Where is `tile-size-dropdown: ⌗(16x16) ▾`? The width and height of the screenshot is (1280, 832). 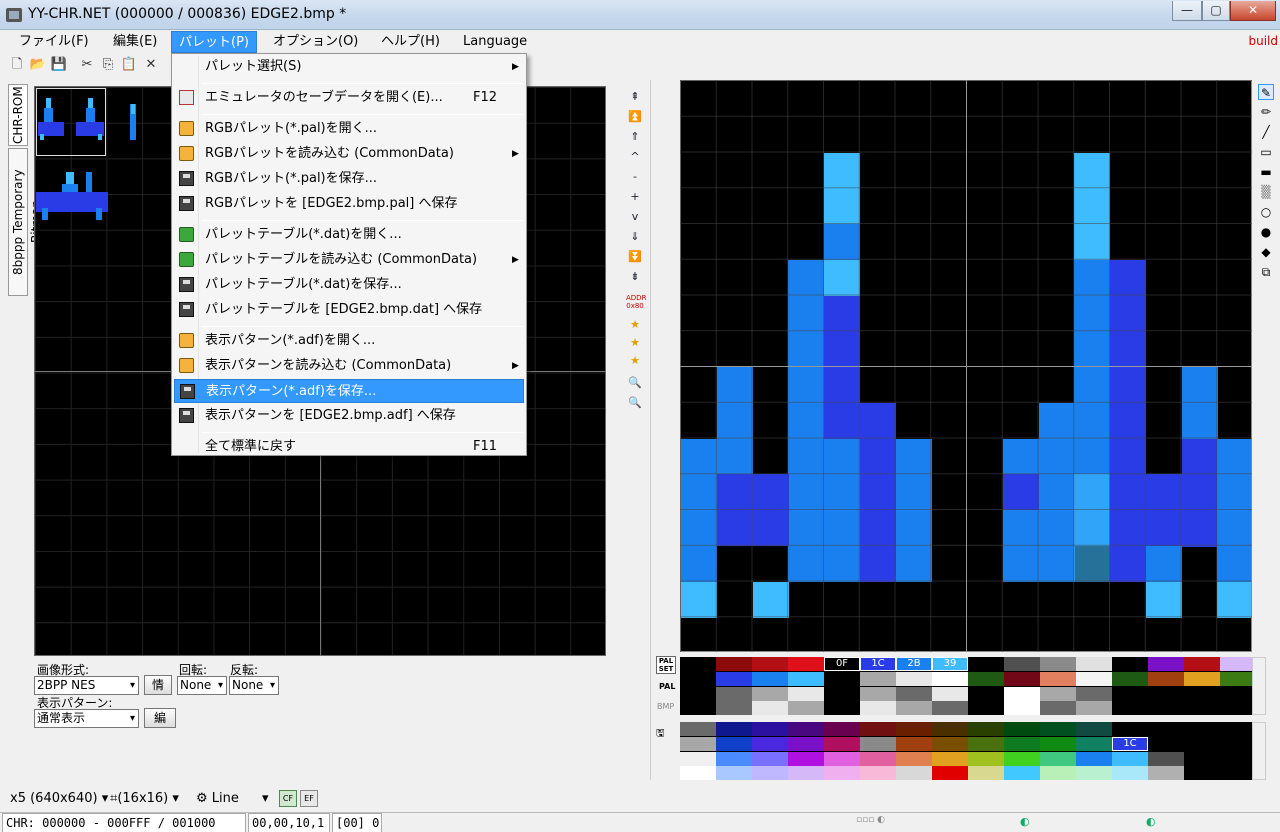 tile-size-dropdown: ⌗(16x16) ▾ is located at coordinates (144, 798).